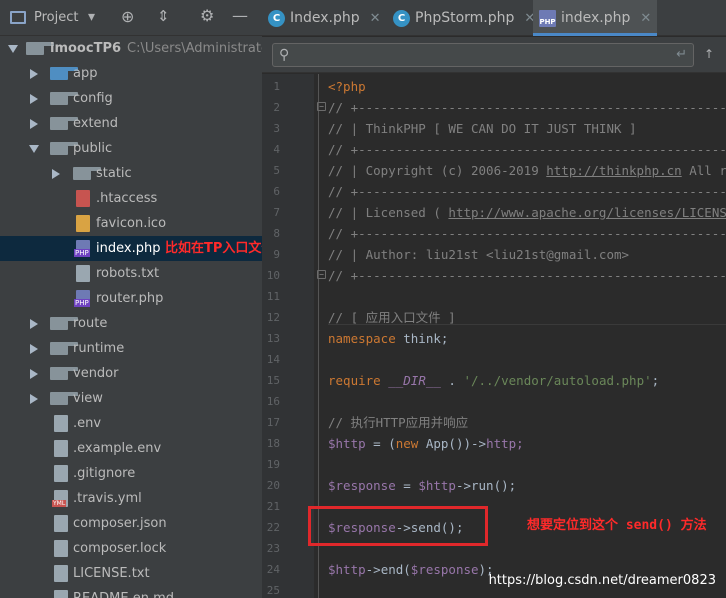 Image resolution: width=726 pixels, height=598 pixels. I want to click on tree-item-label: public, so click(93, 148).